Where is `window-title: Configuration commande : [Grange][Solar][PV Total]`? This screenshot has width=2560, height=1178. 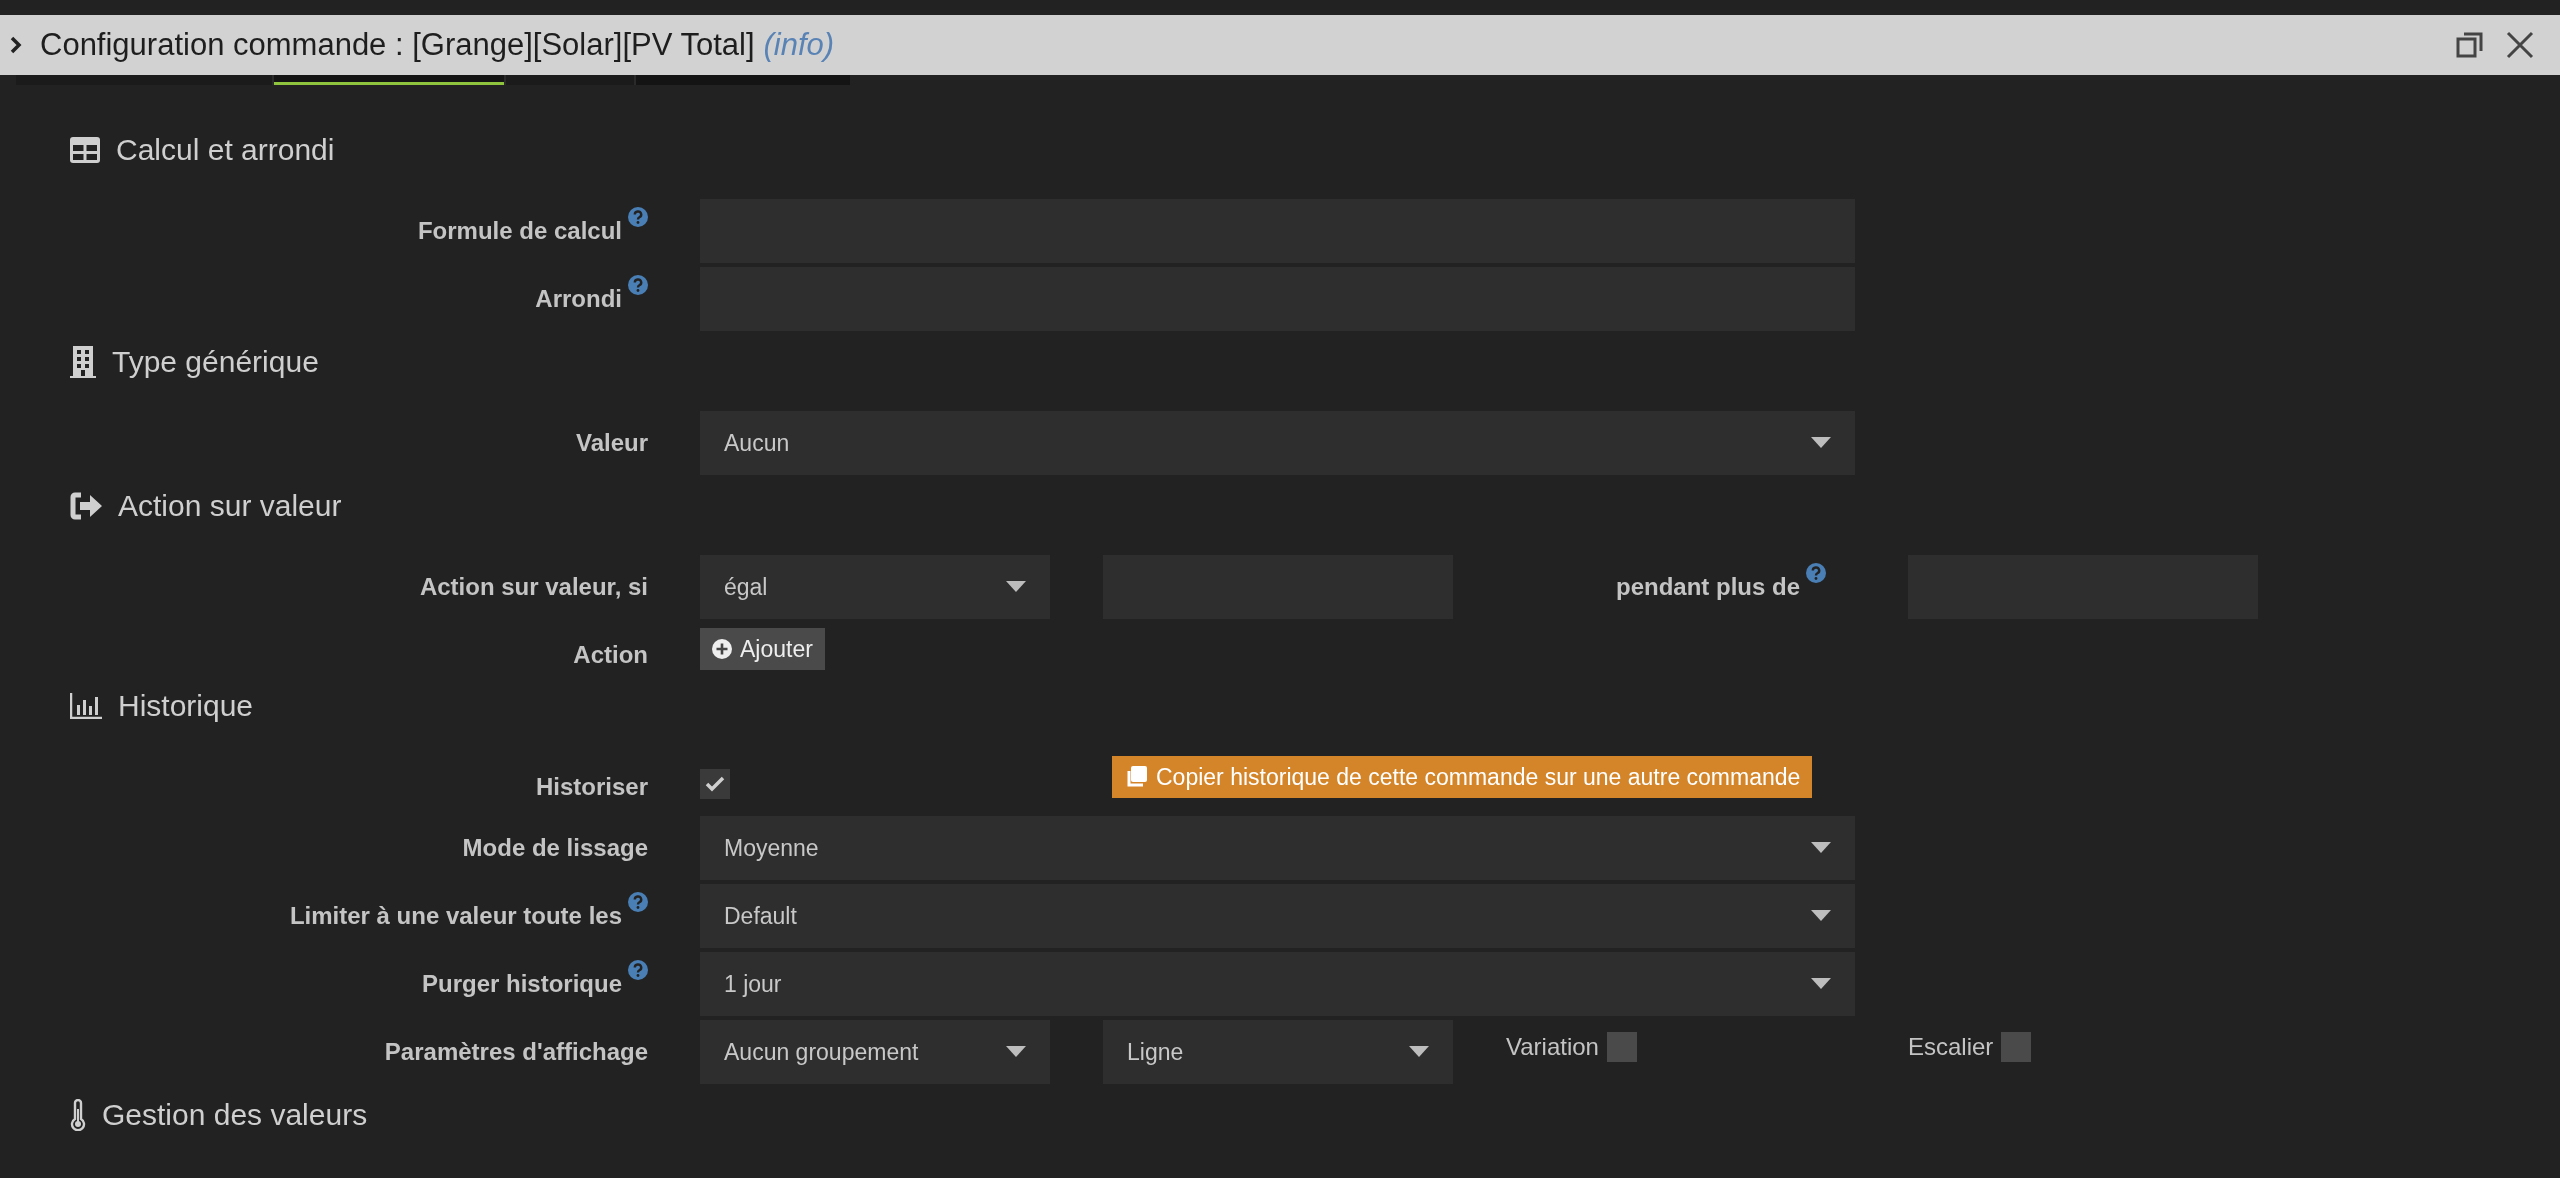 window-title: Configuration commande : [Grange][Solar][PV Total] is located at coordinates (397, 45).